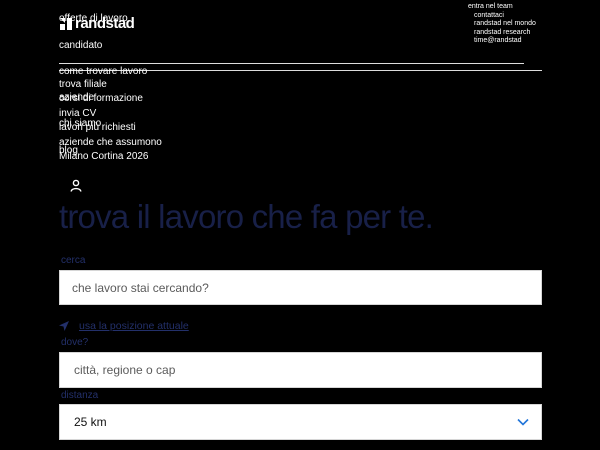 This screenshot has width=600, height=450. What do you see at coordinates (246, 216) in the screenshot?
I see `page-title: trova il lavoro che fa per te.` at bounding box center [246, 216].